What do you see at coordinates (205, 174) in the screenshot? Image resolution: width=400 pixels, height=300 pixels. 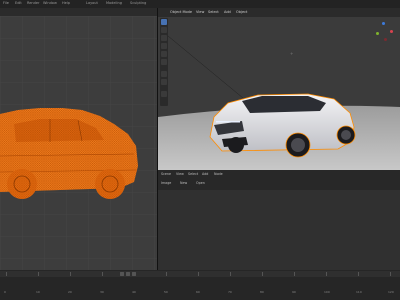 I see `add-menu-2: Add` at bounding box center [205, 174].